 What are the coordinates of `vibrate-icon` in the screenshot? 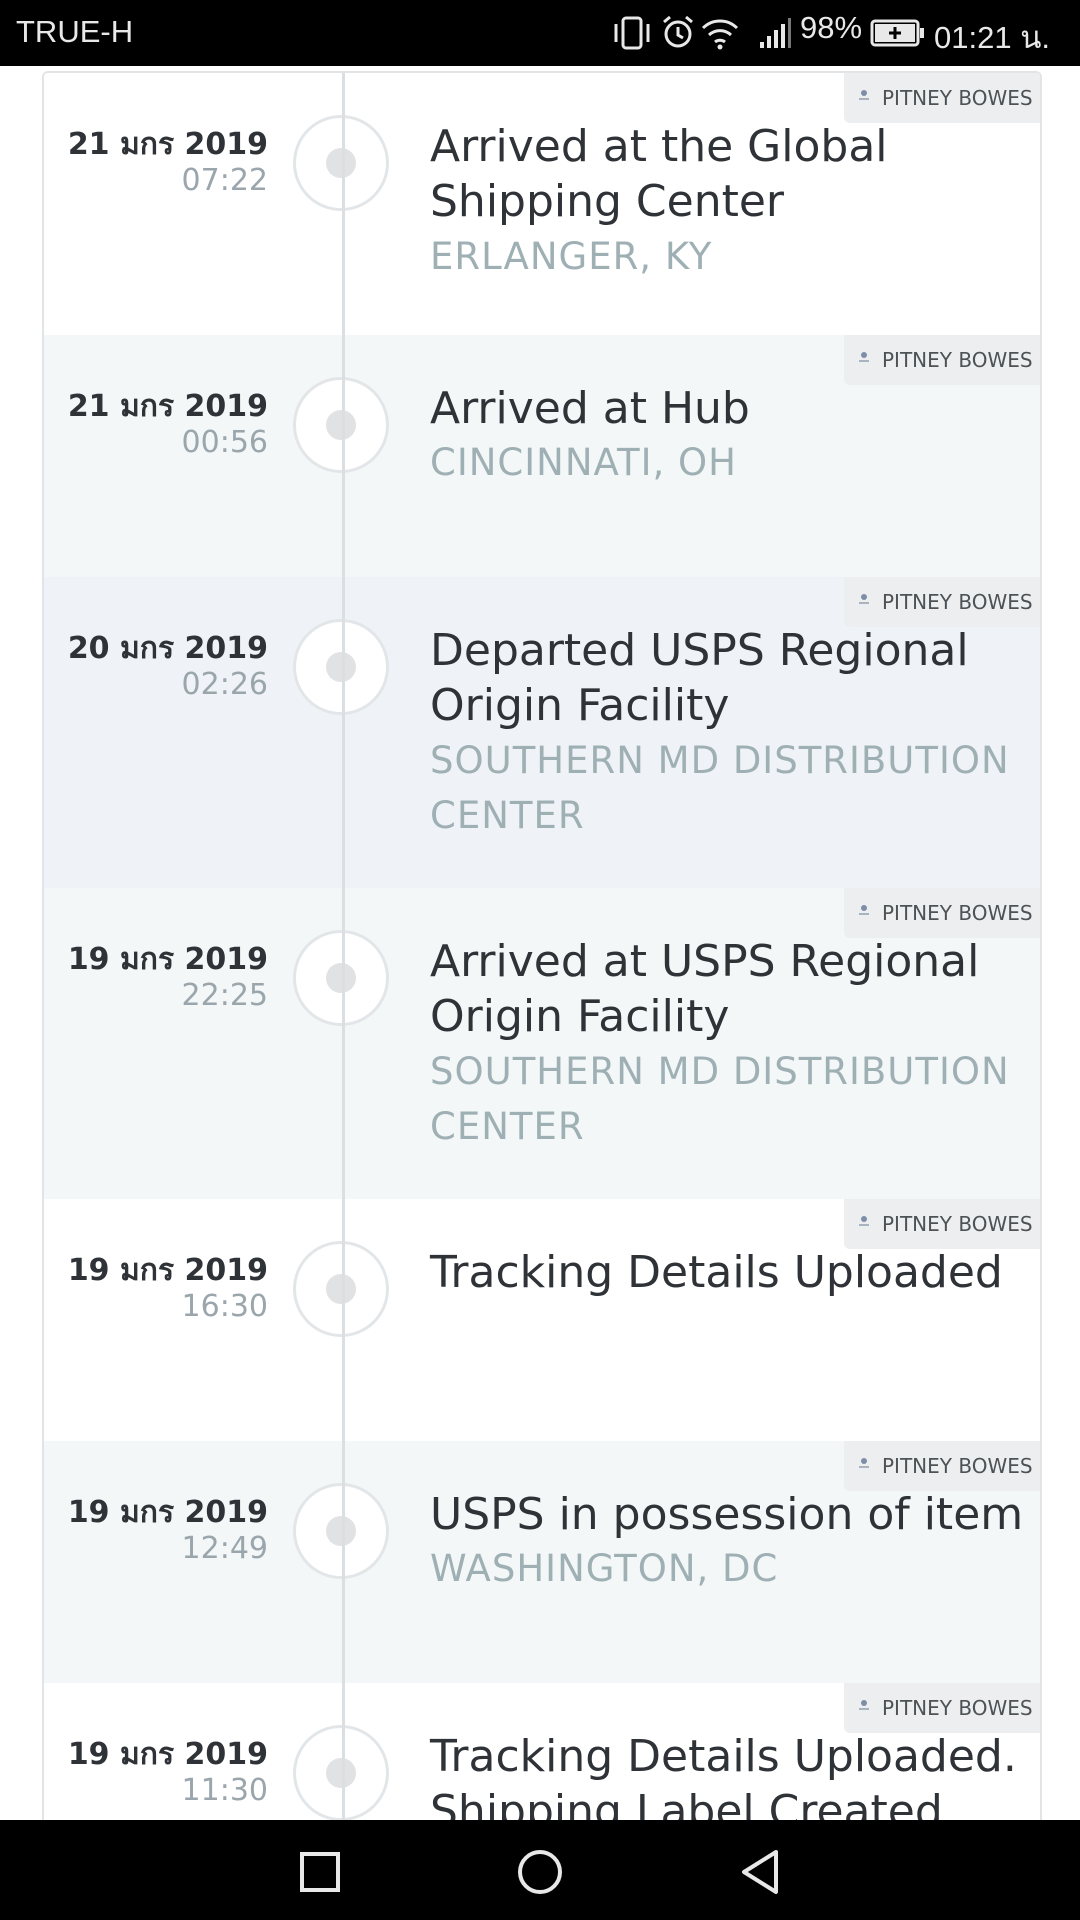 It's located at (632, 33).